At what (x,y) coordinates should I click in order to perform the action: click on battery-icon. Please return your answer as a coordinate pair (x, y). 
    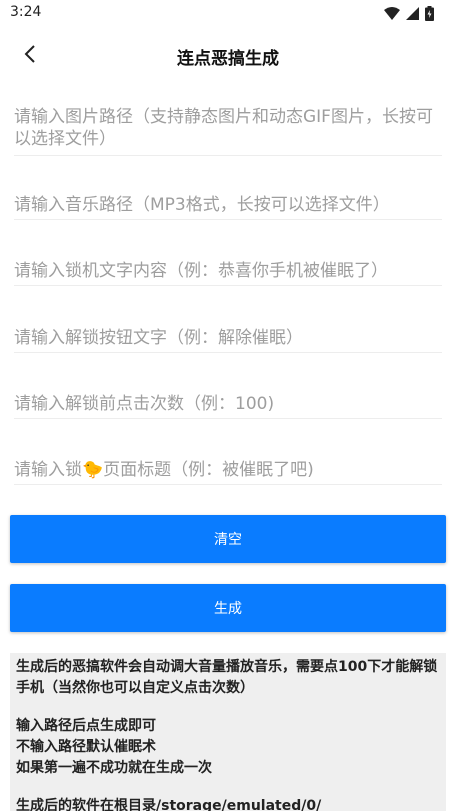
    Looking at the image, I should click on (429, 13).